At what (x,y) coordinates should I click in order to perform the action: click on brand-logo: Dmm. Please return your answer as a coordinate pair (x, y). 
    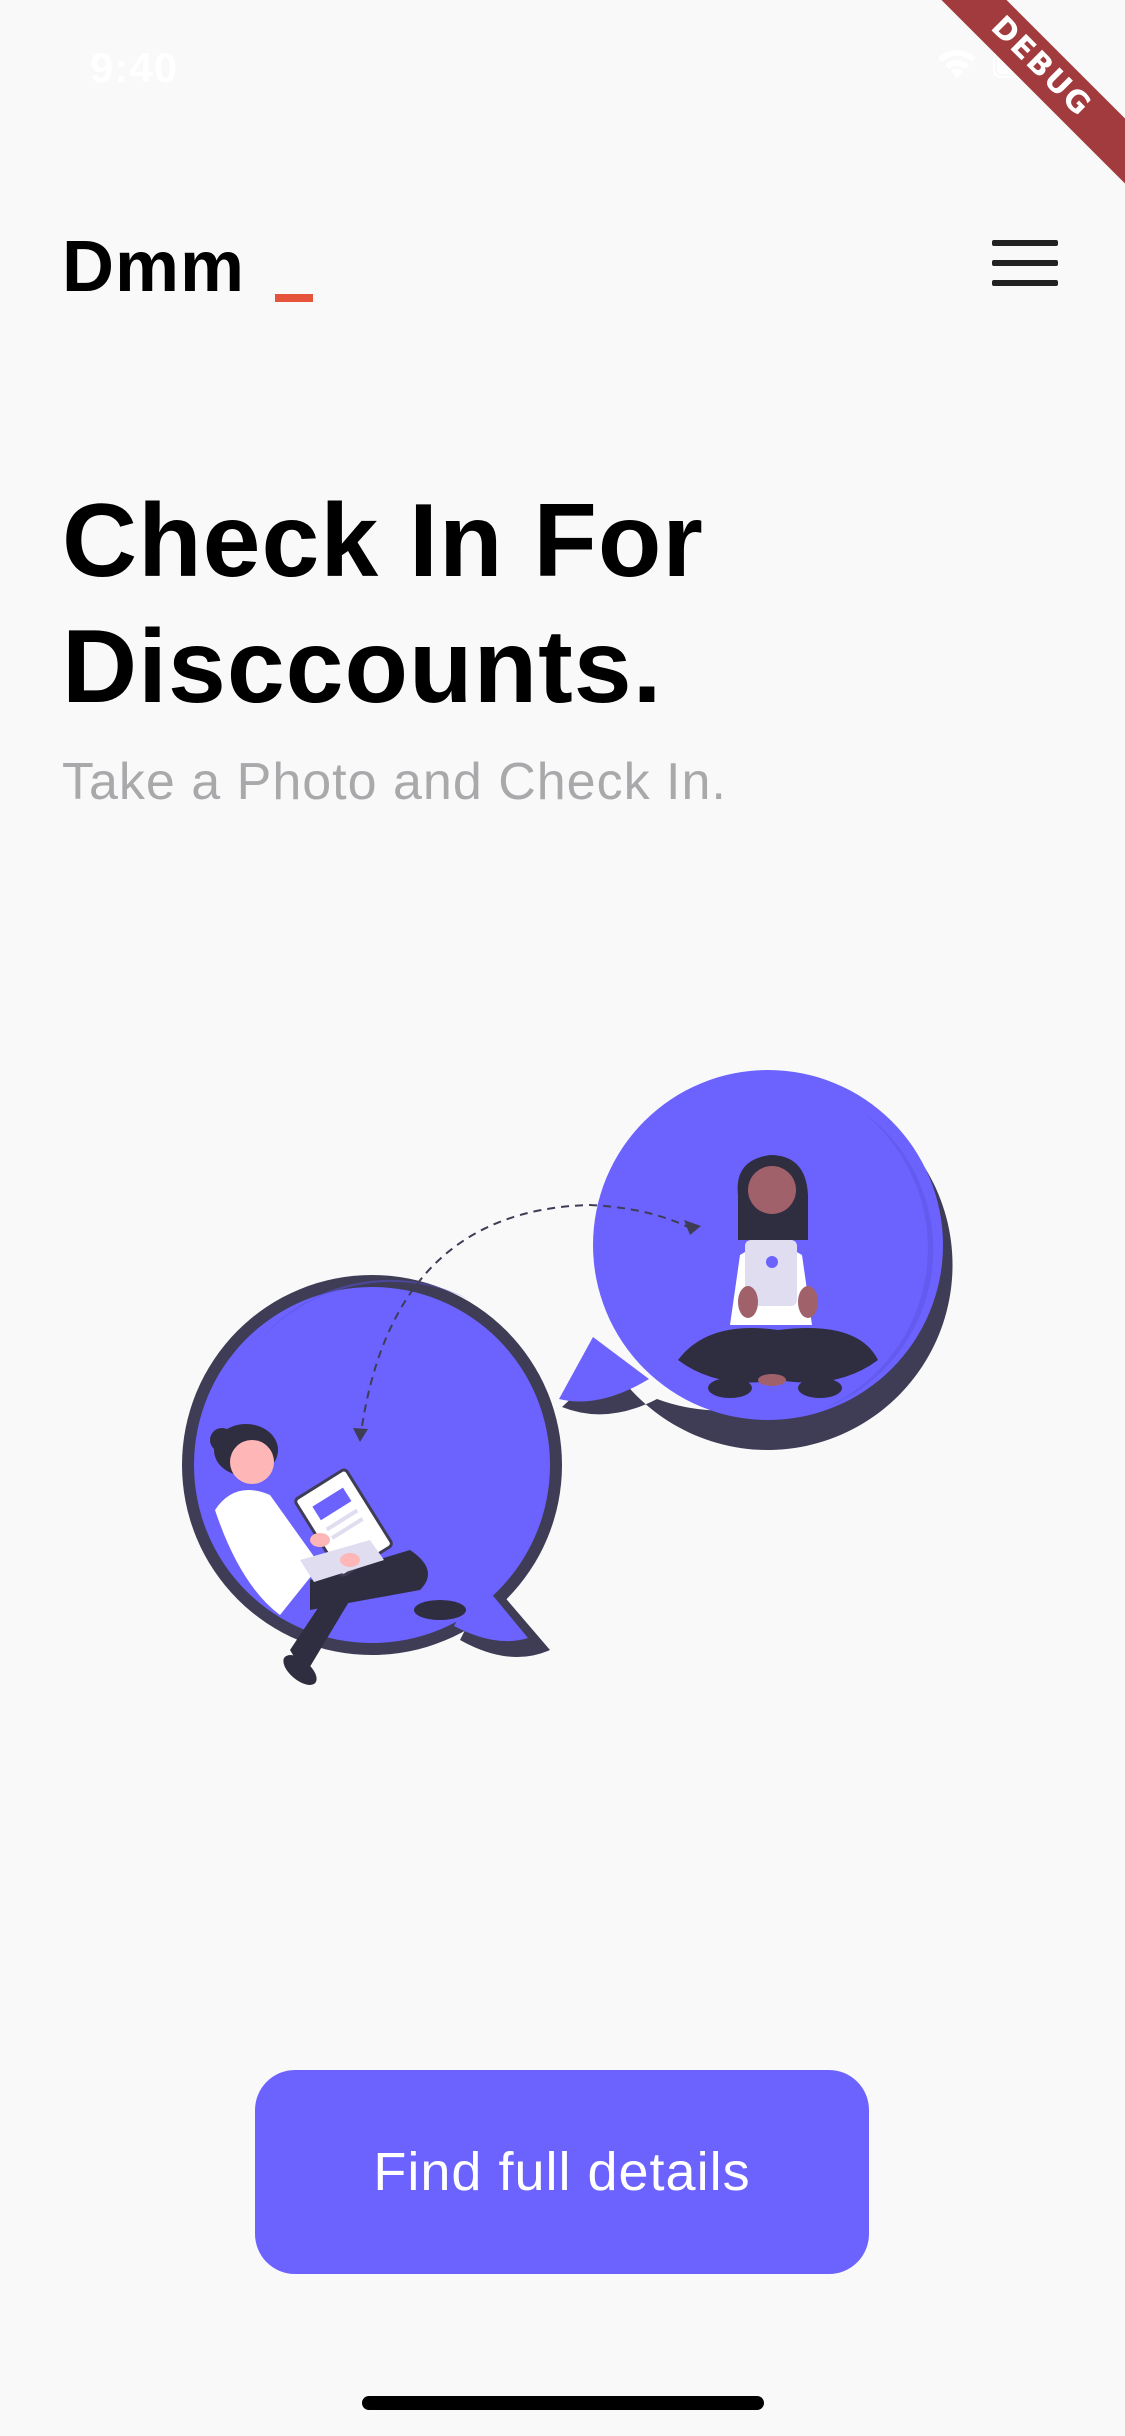
    Looking at the image, I should click on (154, 267).